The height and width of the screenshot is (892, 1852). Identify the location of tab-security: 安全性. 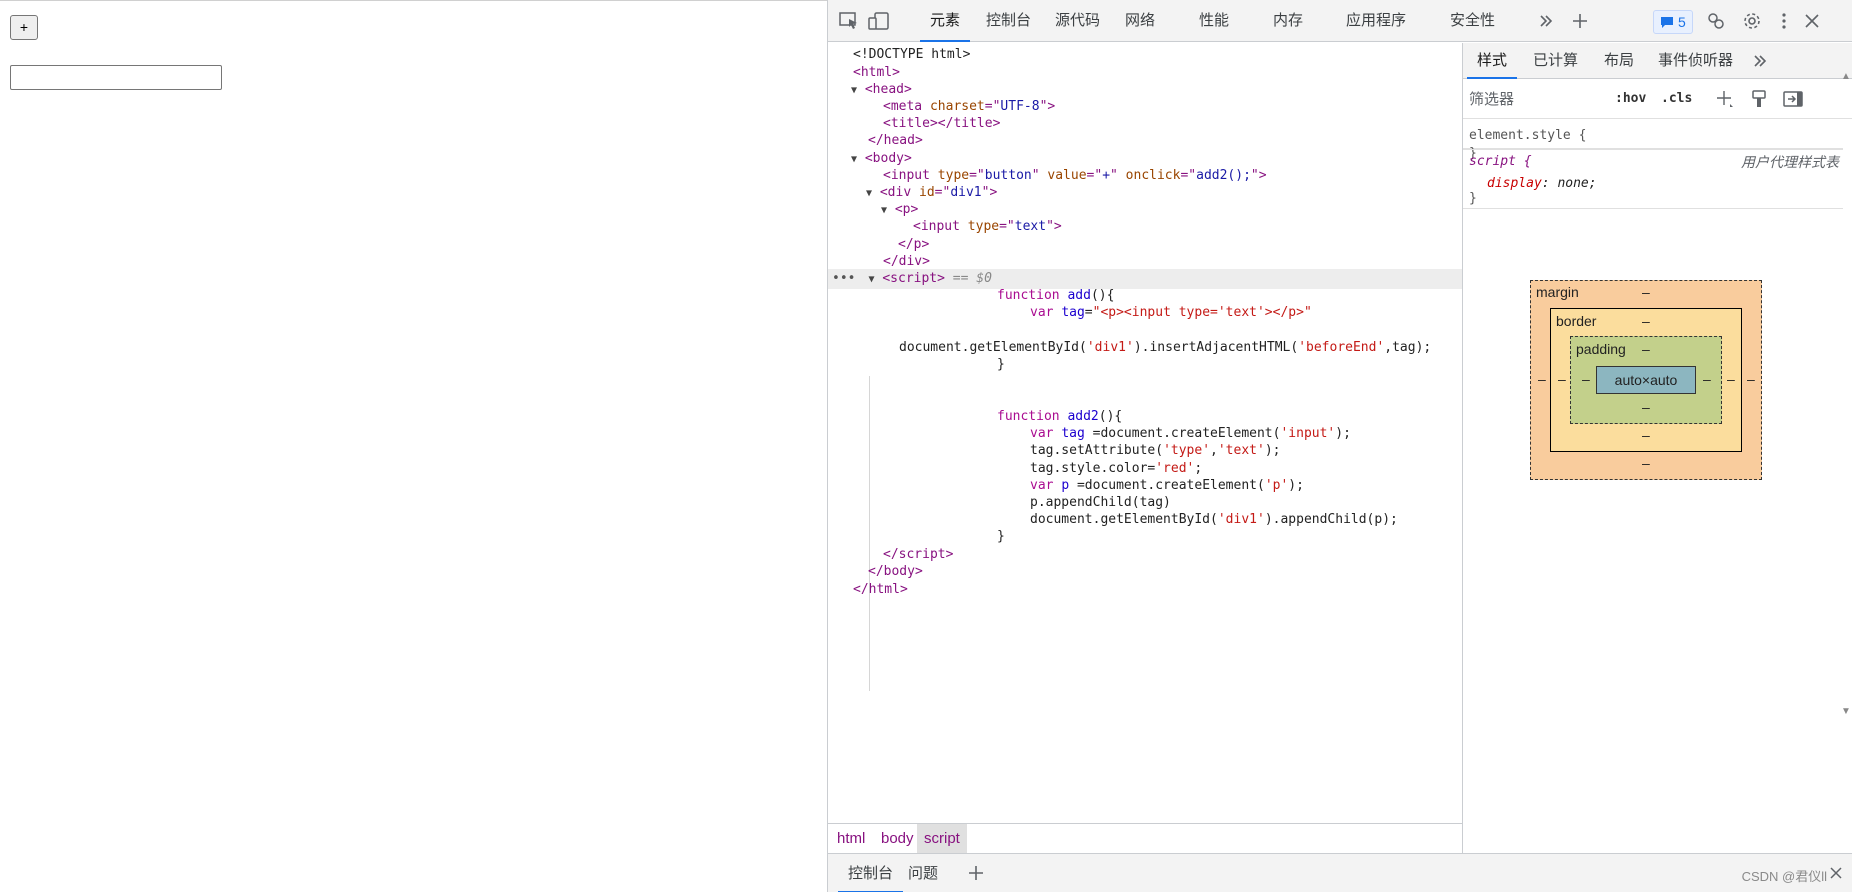
(1472, 21).